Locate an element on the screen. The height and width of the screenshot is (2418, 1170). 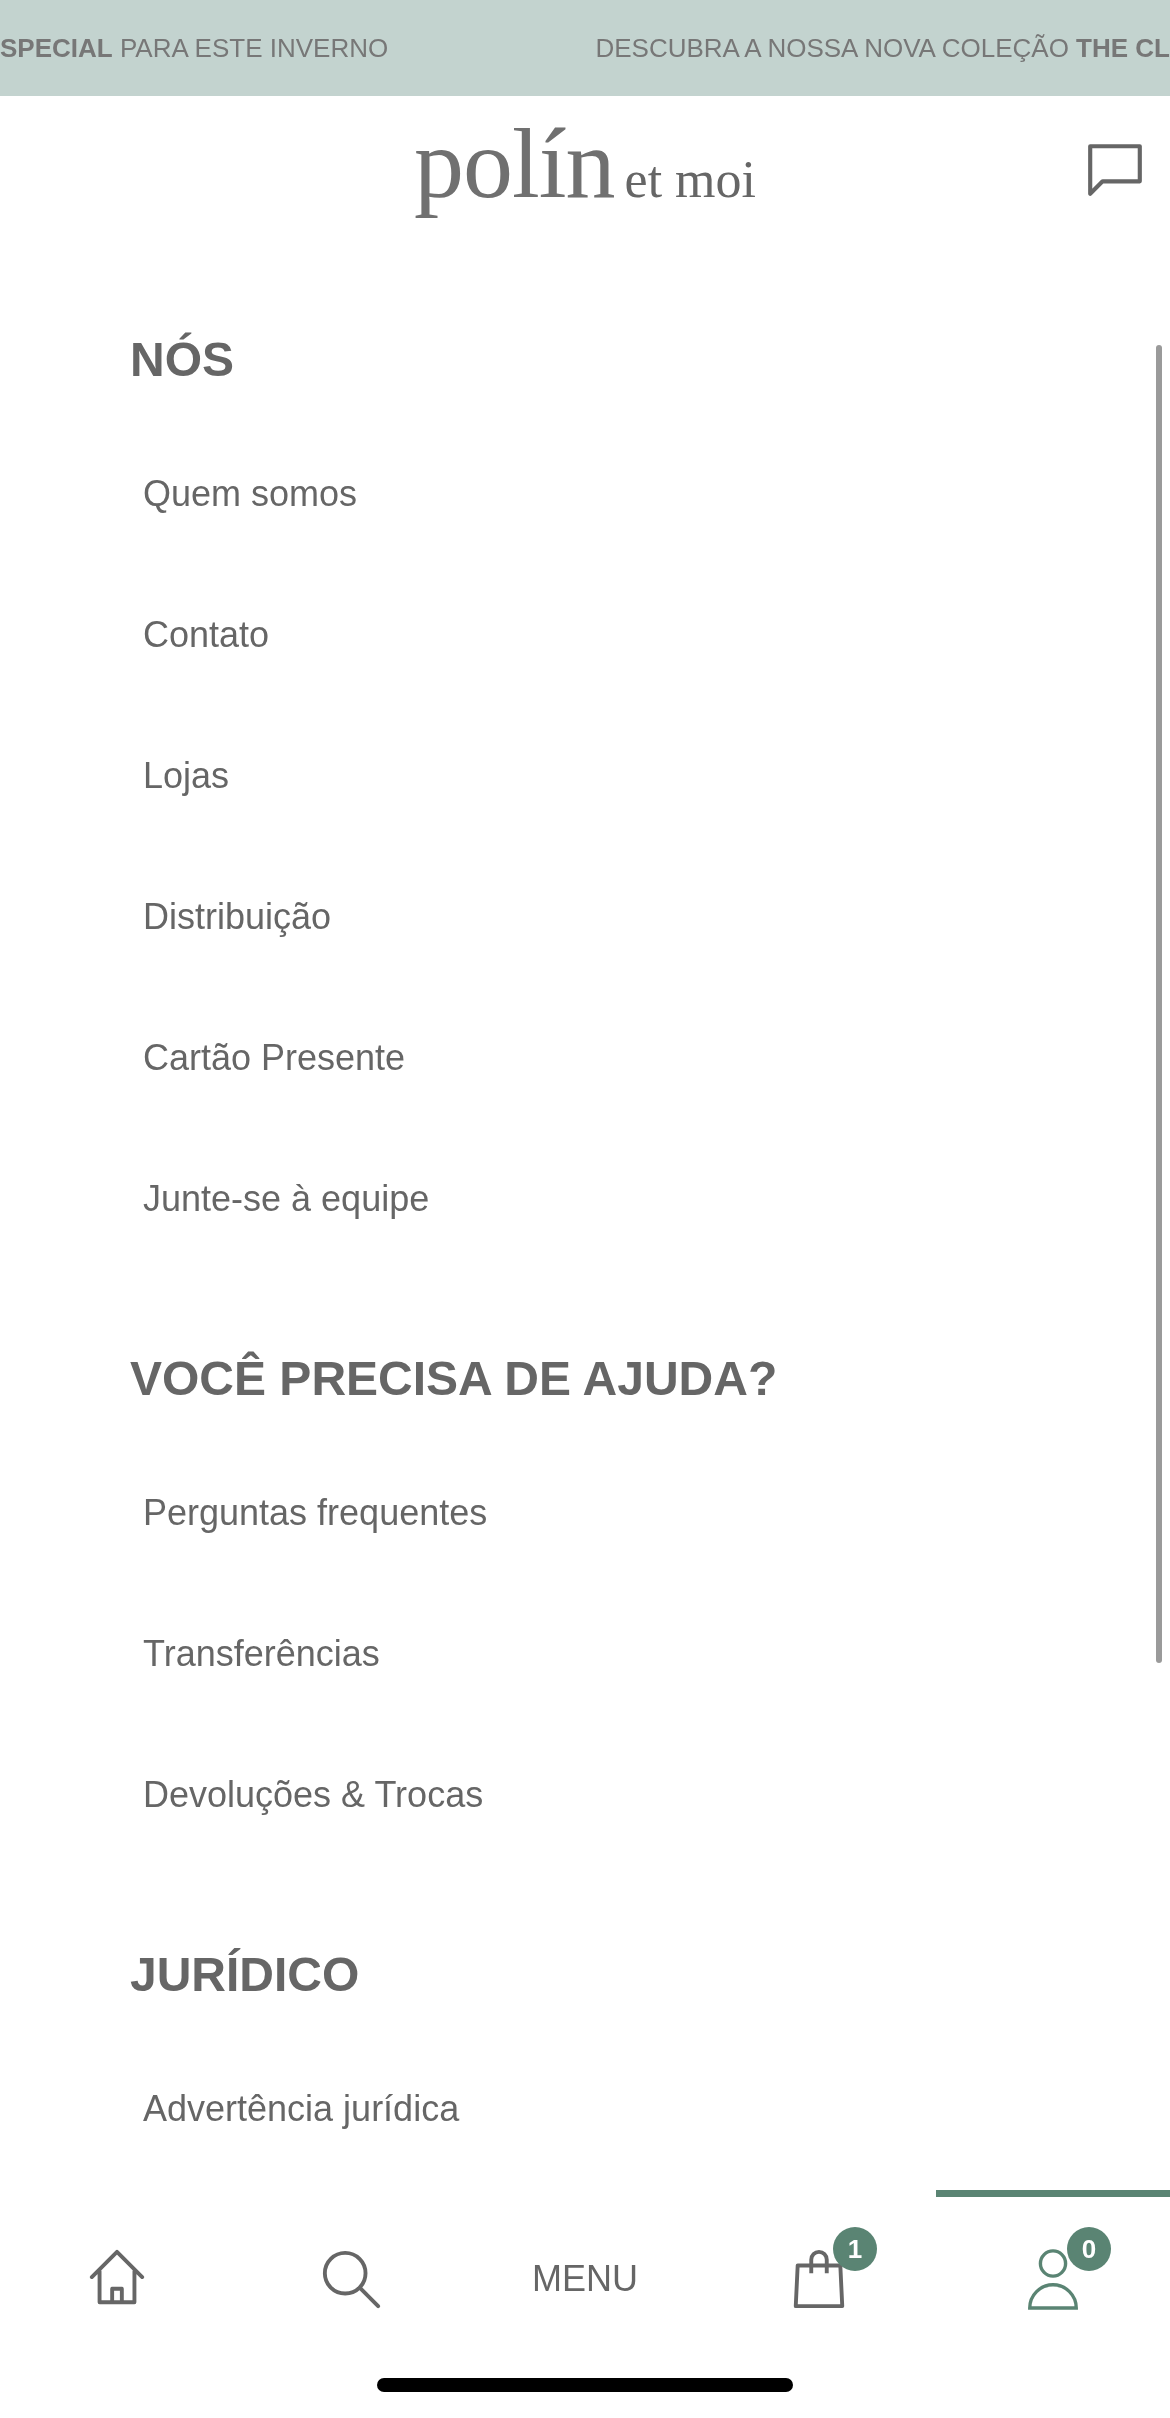
announcement-text: SPECIAL PARA ESTE INVERNO is located at coordinates (194, 48).